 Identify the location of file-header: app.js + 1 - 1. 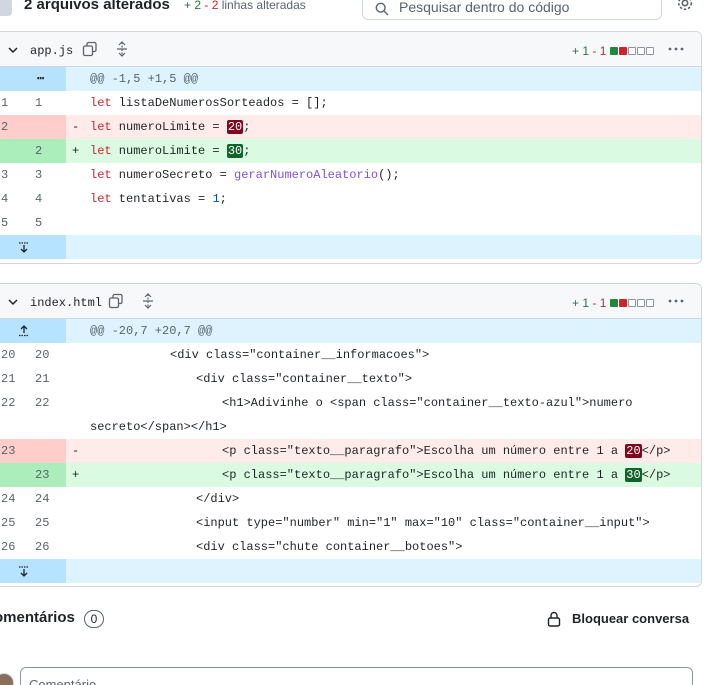
(350, 49).